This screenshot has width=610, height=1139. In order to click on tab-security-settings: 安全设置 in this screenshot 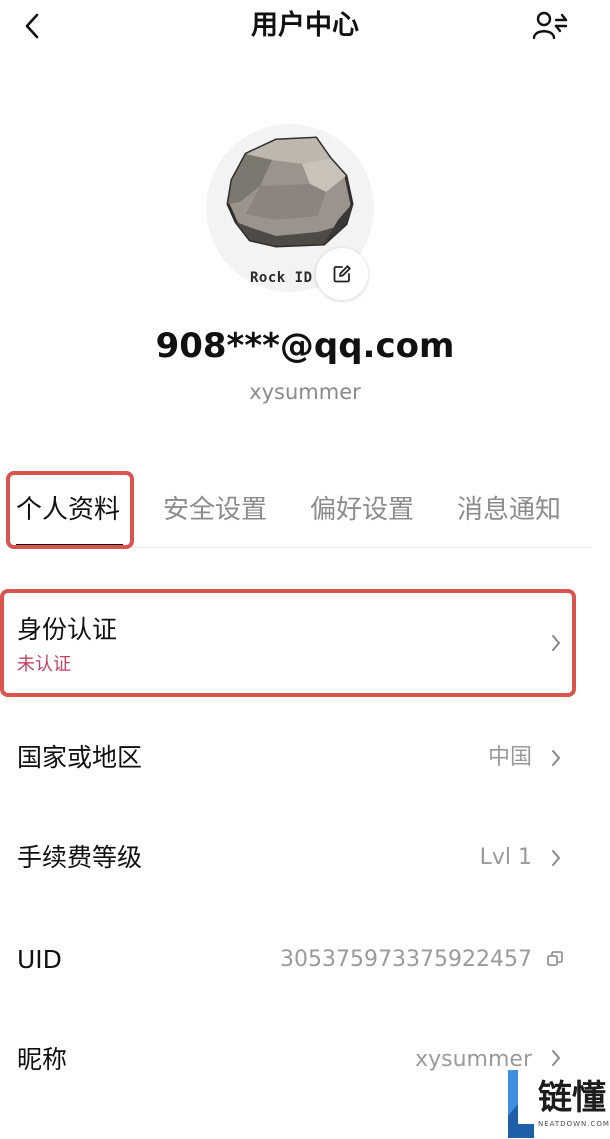, I will do `click(215, 510)`.